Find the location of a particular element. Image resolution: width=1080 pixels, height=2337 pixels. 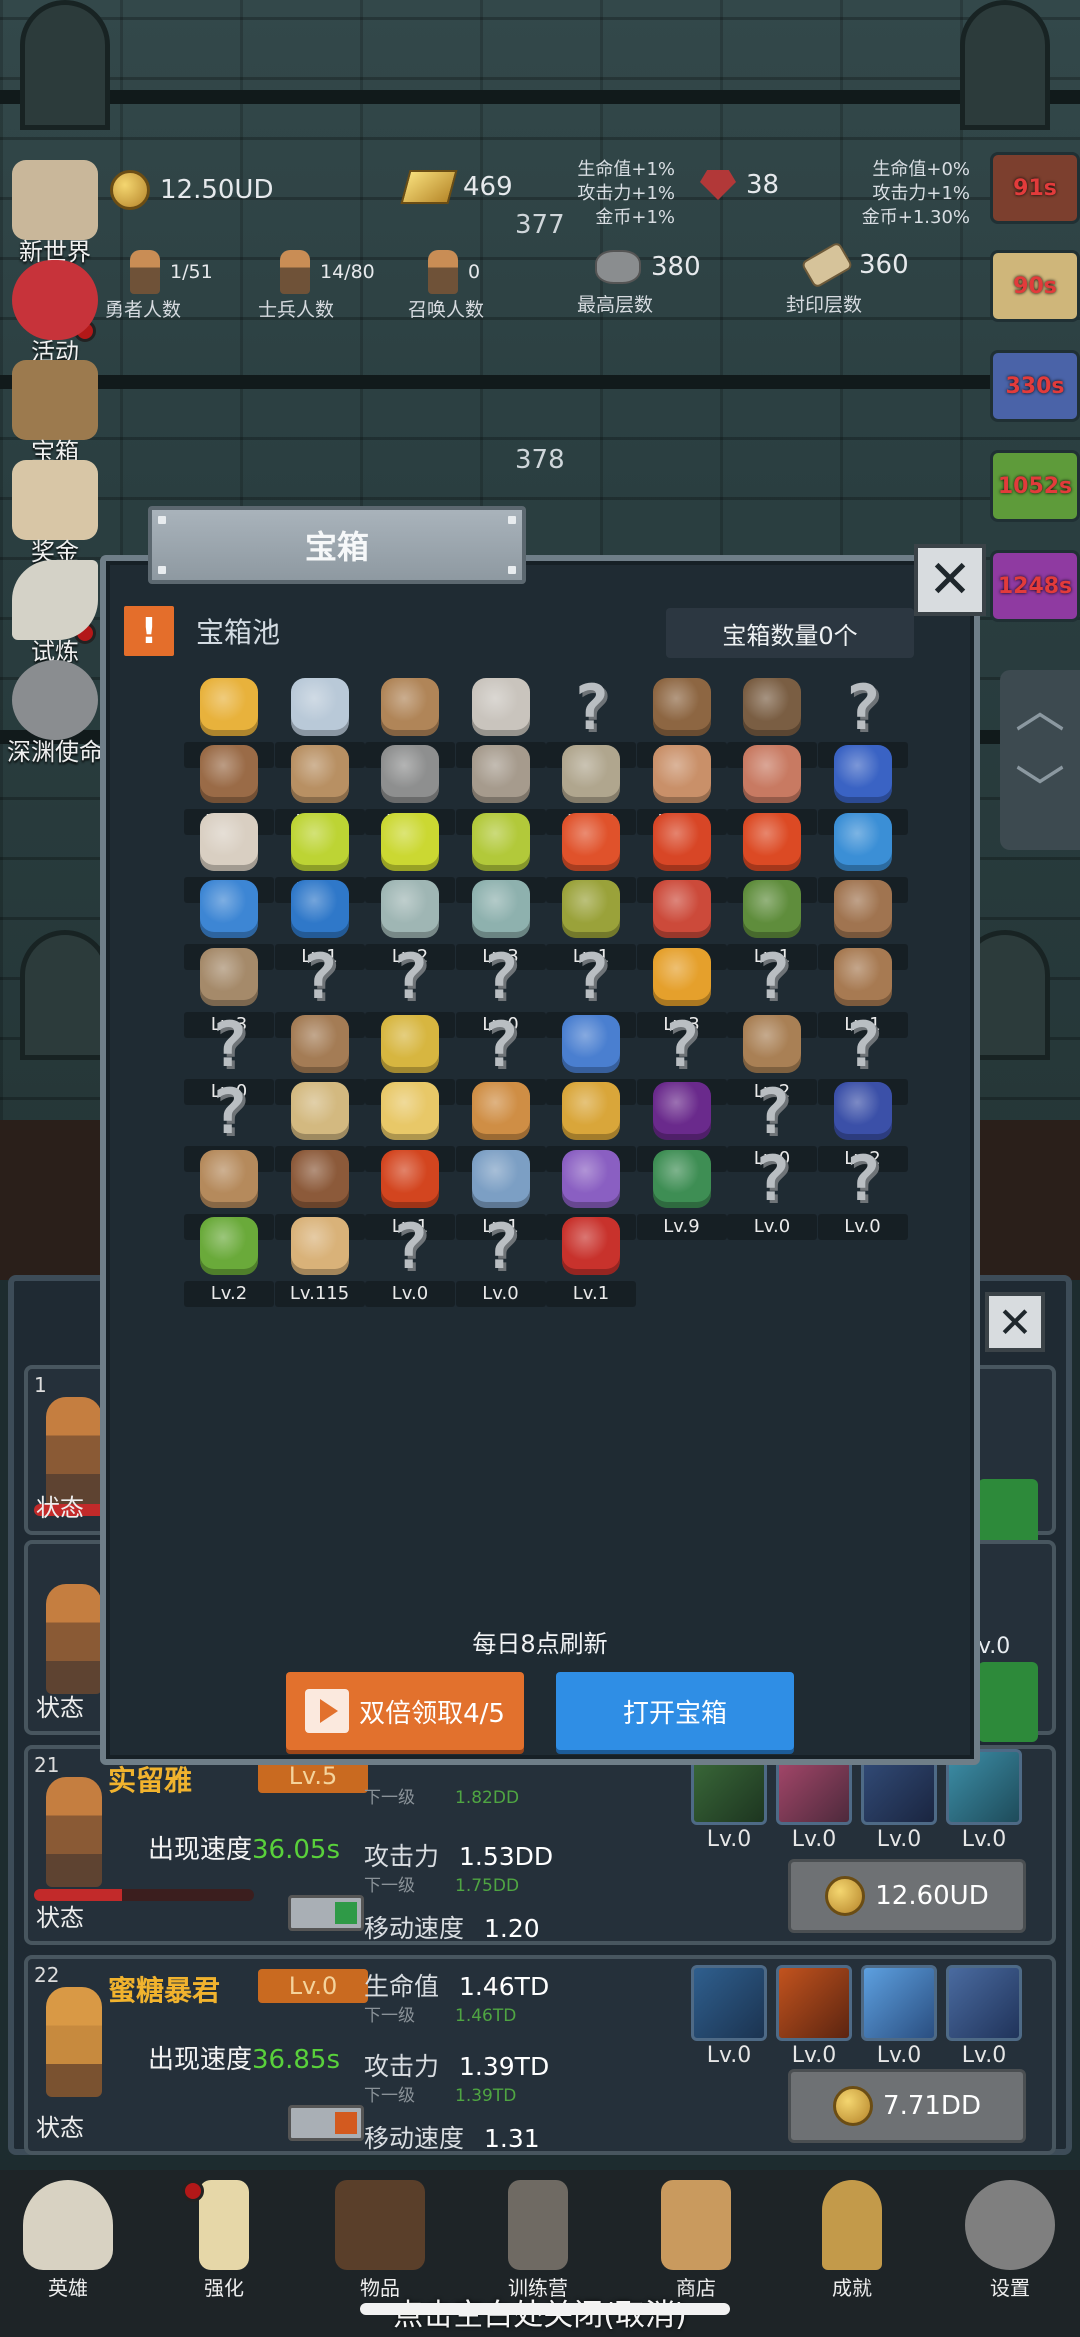

next-value: 1.82DD is located at coordinates (487, 1798).